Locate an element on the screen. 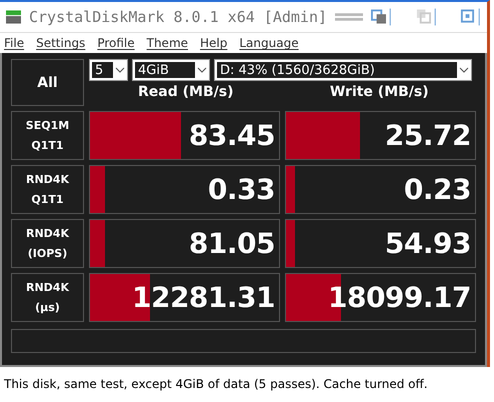  menu-item: File is located at coordinates (14, 43).